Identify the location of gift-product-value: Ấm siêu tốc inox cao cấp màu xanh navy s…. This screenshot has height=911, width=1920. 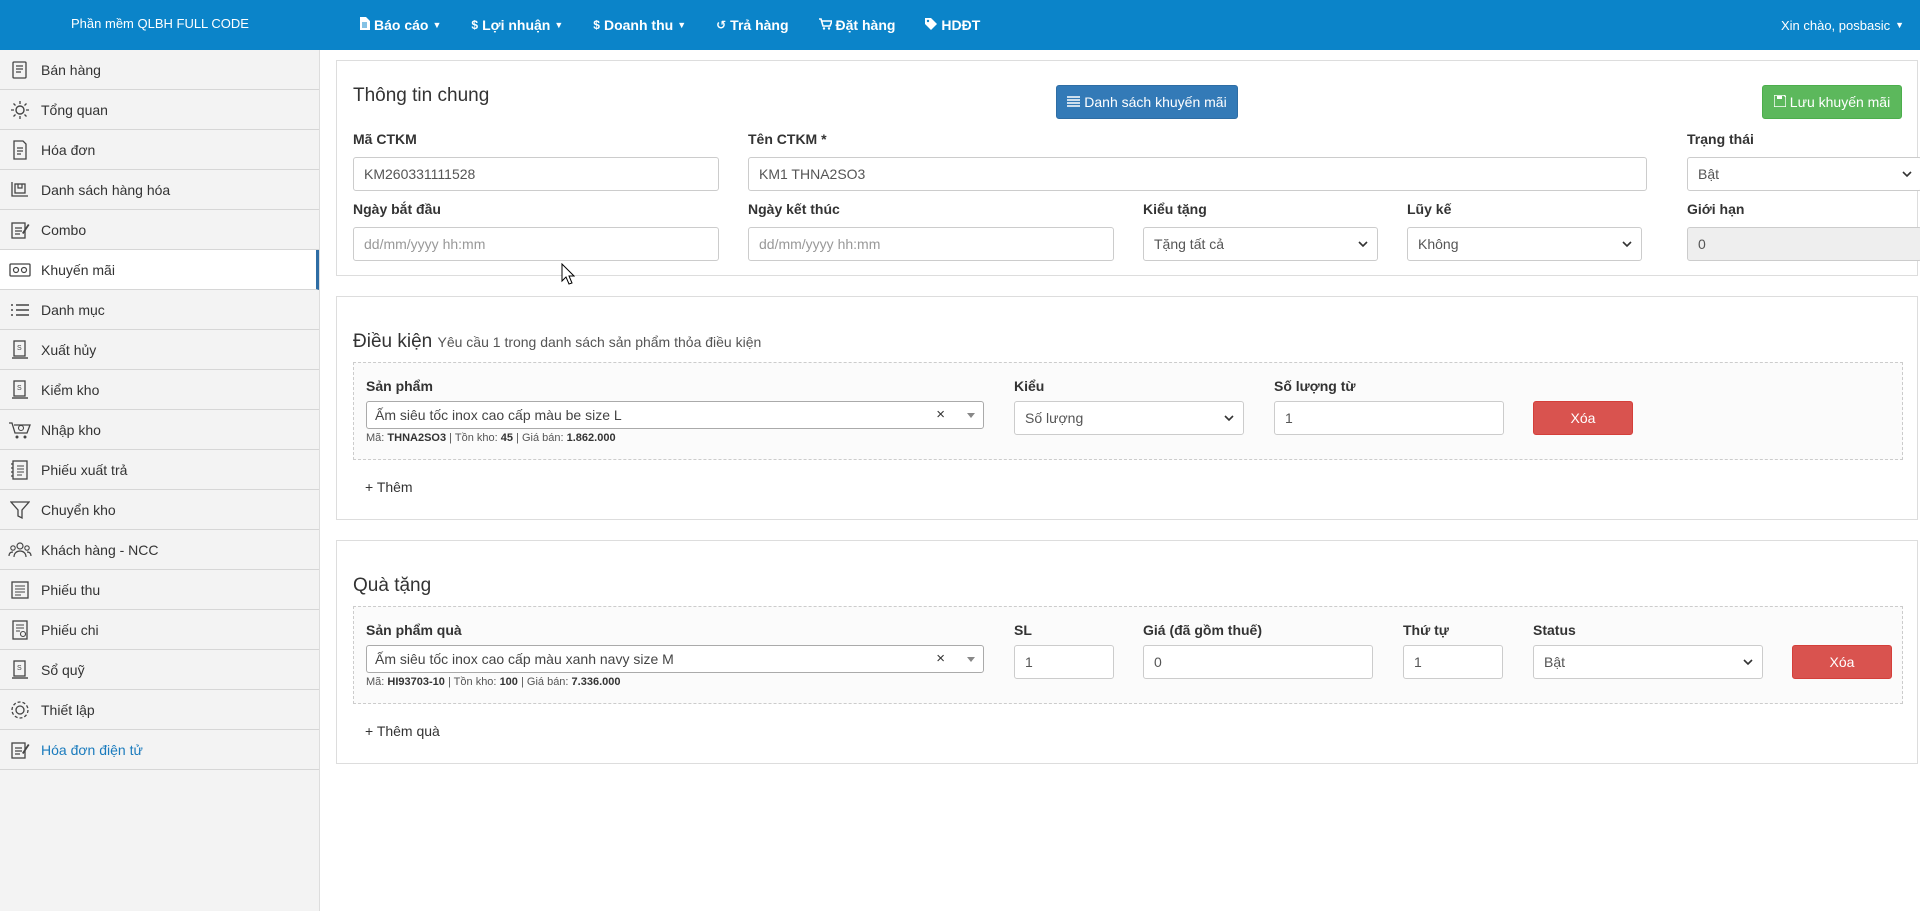
(524, 659).